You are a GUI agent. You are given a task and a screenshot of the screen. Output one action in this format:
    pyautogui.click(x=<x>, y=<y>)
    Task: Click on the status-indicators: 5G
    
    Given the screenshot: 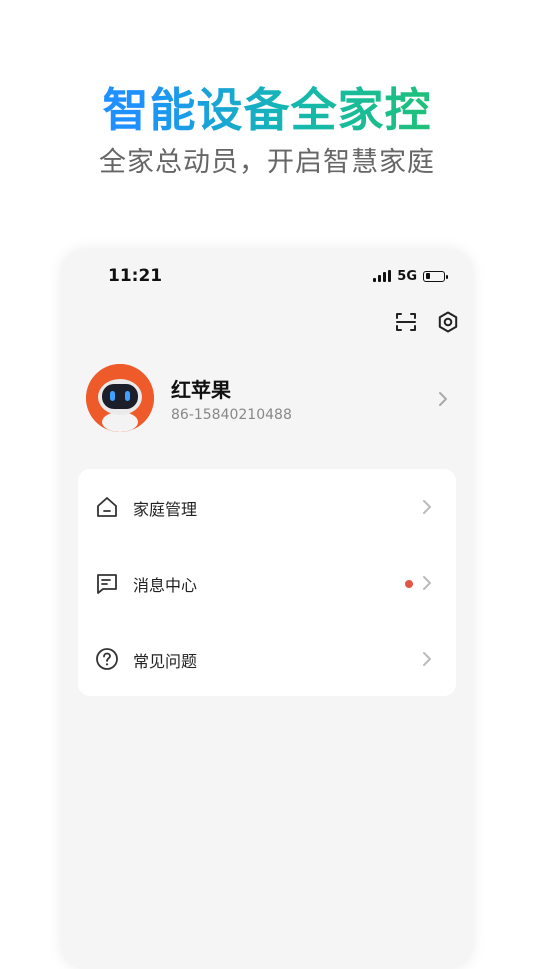 What is the action you would take?
    pyautogui.click(x=410, y=276)
    